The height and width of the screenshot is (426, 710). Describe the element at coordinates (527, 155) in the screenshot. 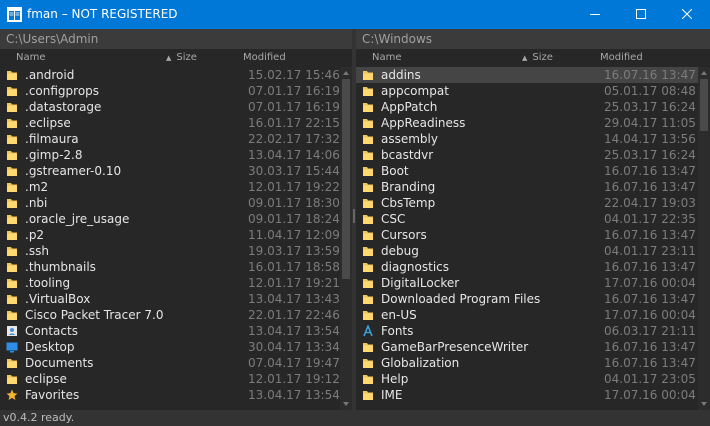

I see `file-row: bcastdvr 25.03.17 16:24` at that location.